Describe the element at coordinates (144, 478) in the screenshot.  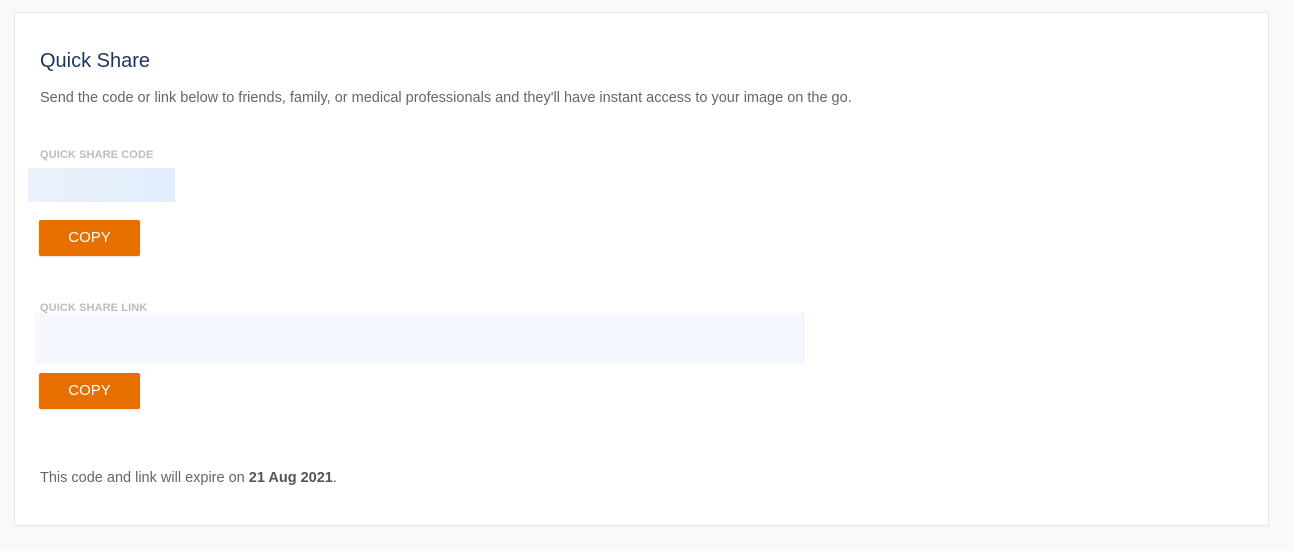
I see `expiry-prefix: This code and link will expire on` at that location.